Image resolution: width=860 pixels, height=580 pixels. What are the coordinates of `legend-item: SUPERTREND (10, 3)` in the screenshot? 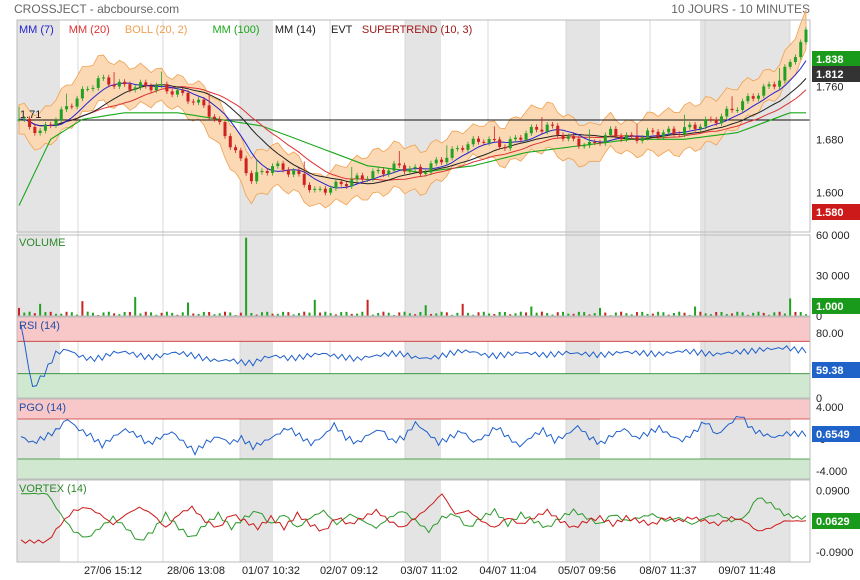 It's located at (417, 30).